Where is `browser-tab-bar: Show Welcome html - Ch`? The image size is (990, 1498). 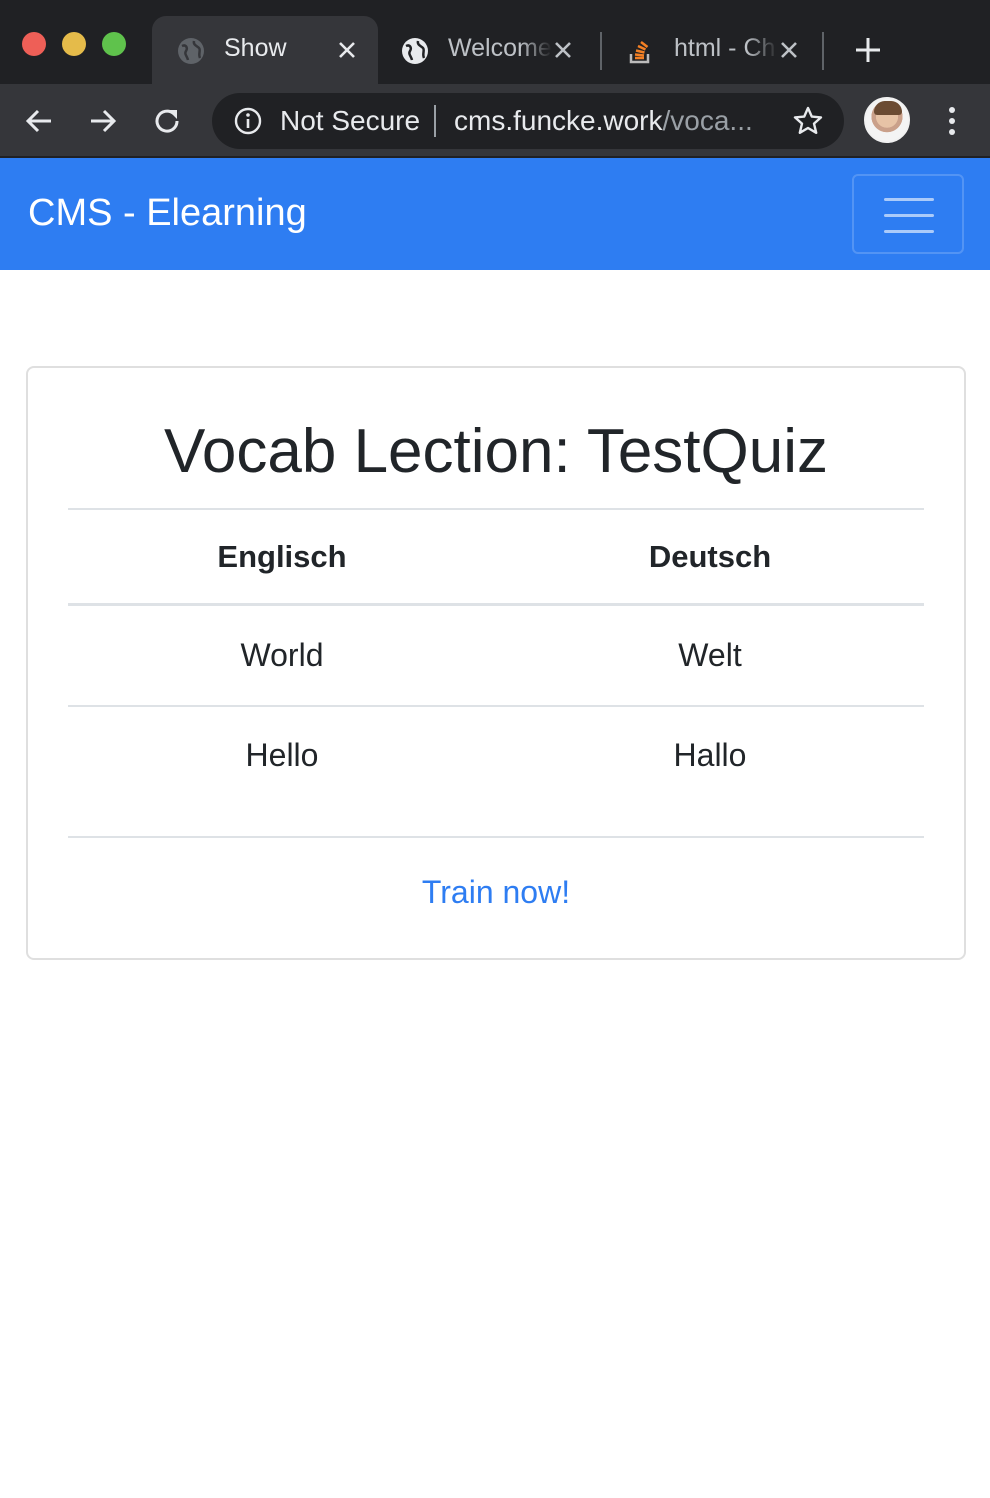
browser-tab-bar: Show Welcome html - Ch is located at coordinates (495, 42).